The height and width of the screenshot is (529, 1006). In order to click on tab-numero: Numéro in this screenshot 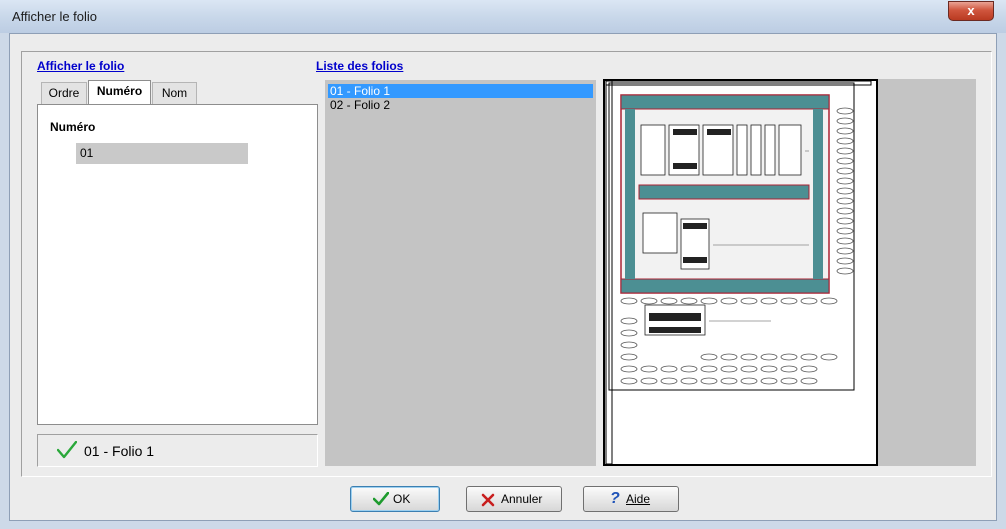, I will do `click(119, 92)`.